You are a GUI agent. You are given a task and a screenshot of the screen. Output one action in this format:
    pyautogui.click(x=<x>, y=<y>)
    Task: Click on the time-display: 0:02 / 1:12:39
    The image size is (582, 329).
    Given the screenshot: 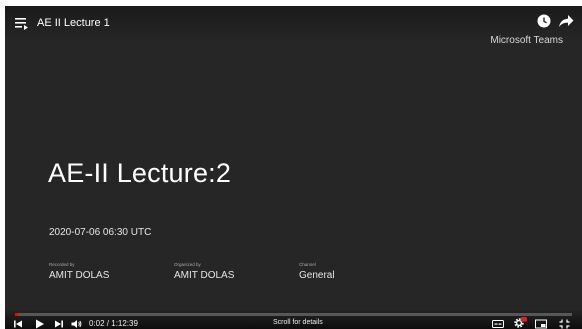 What is the action you would take?
    pyautogui.click(x=113, y=323)
    